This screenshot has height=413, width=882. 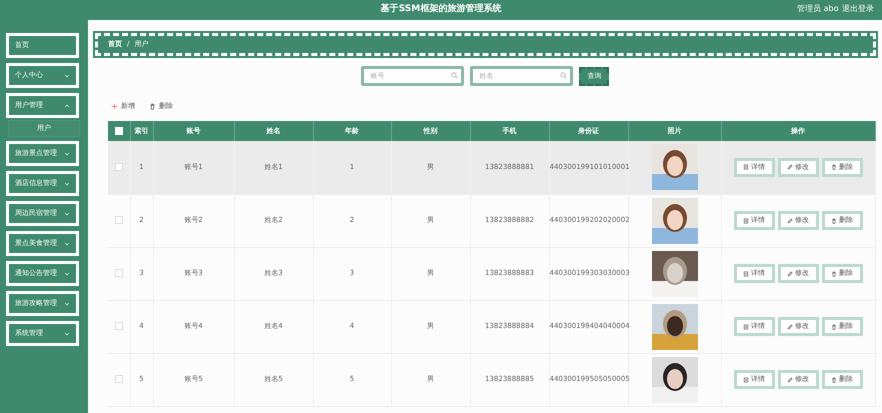 I want to click on app-title: 基于SSM框架的旅游管理系统, so click(x=441, y=9).